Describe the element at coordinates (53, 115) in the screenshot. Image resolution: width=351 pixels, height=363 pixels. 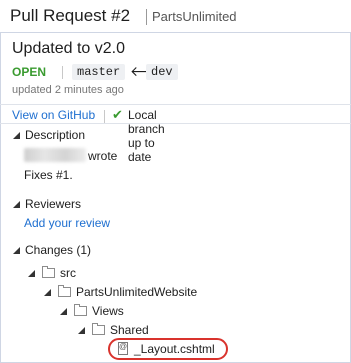
I see `view-on-github-link: View on GitHub` at that location.